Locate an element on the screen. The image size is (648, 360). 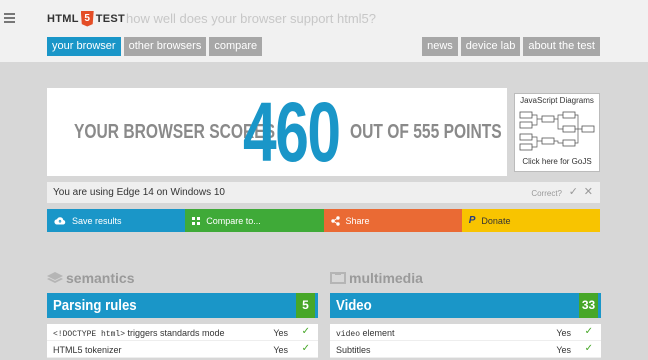
feature-label: video element is located at coordinates (365, 333).